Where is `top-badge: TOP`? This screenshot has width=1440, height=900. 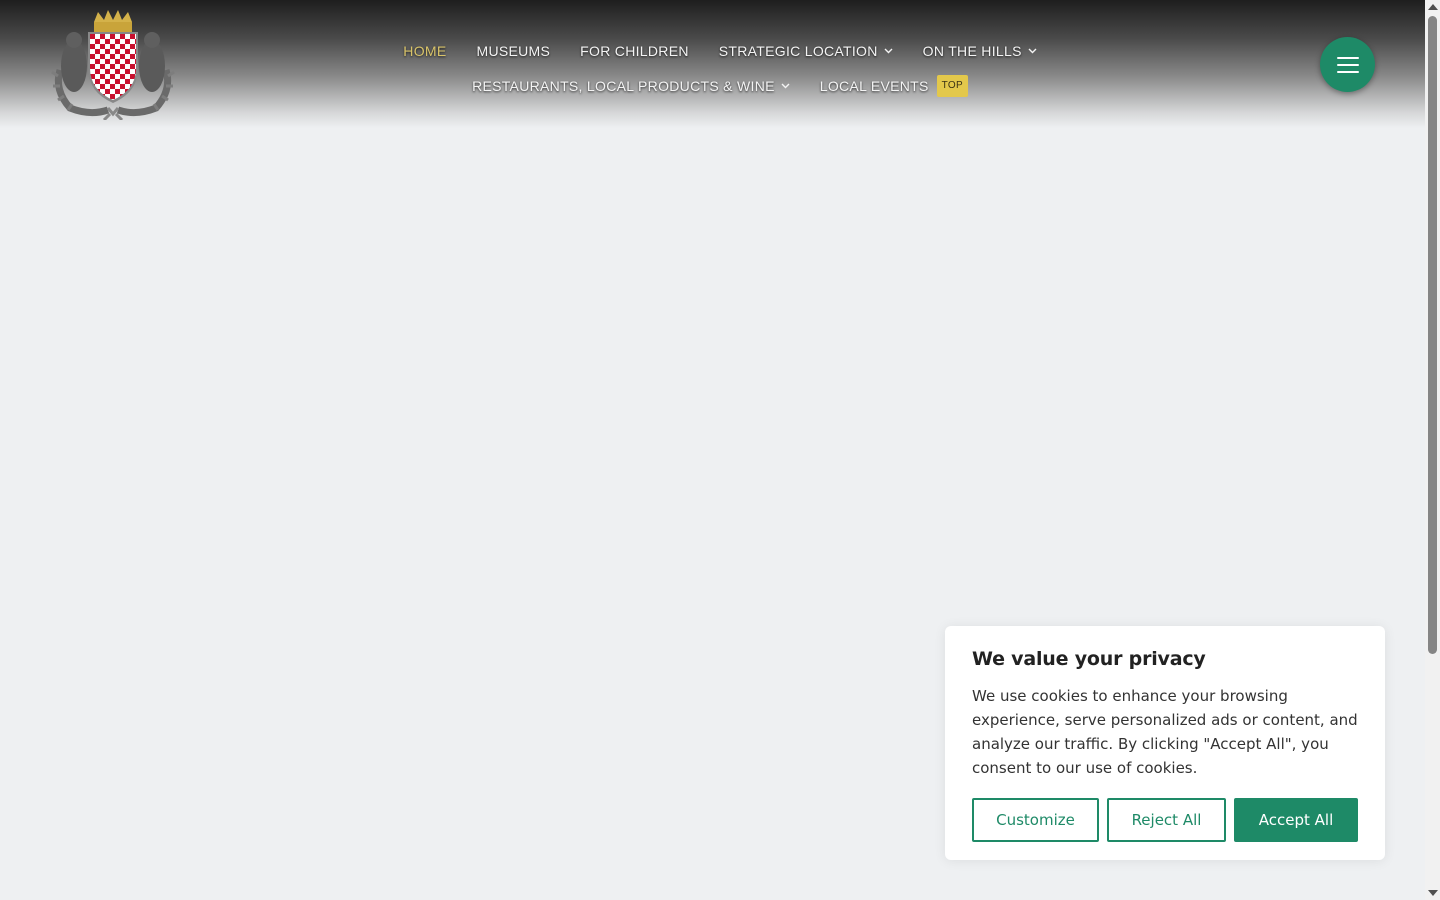
top-badge: TOP is located at coordinates (952, 86).